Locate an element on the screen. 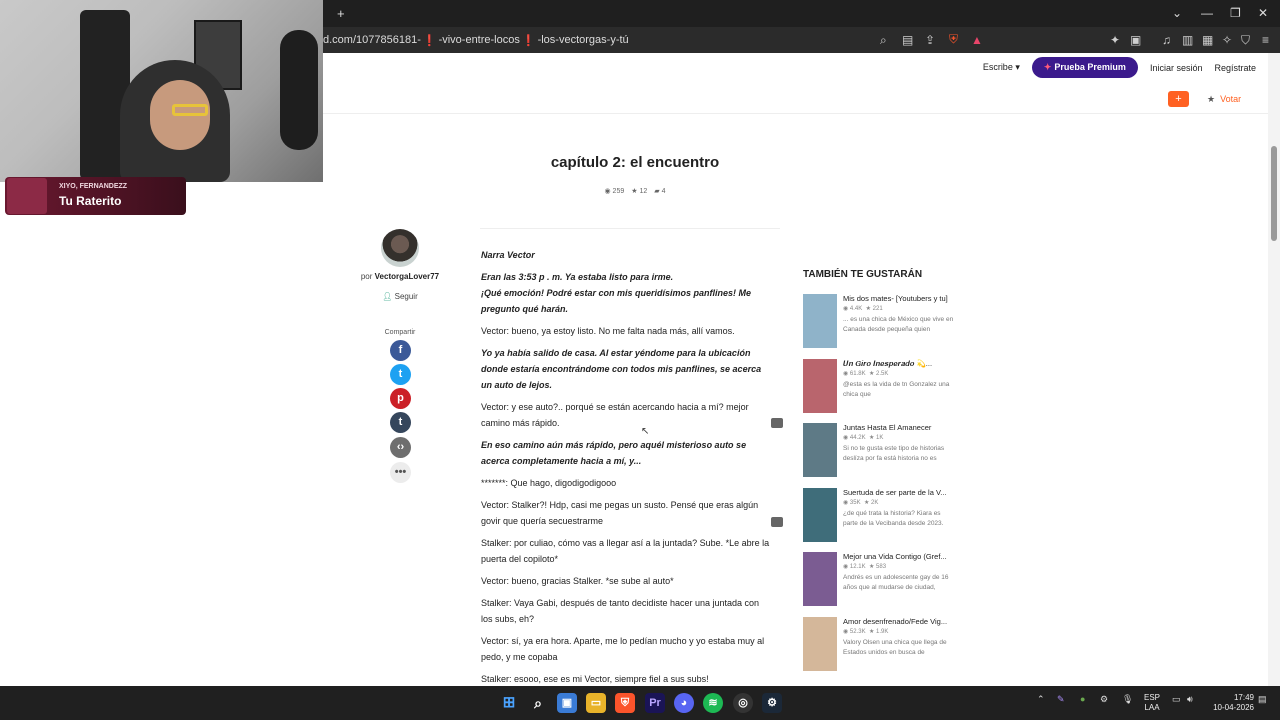  close-window-icon: ✕ is located at coordinates (1263, 13).